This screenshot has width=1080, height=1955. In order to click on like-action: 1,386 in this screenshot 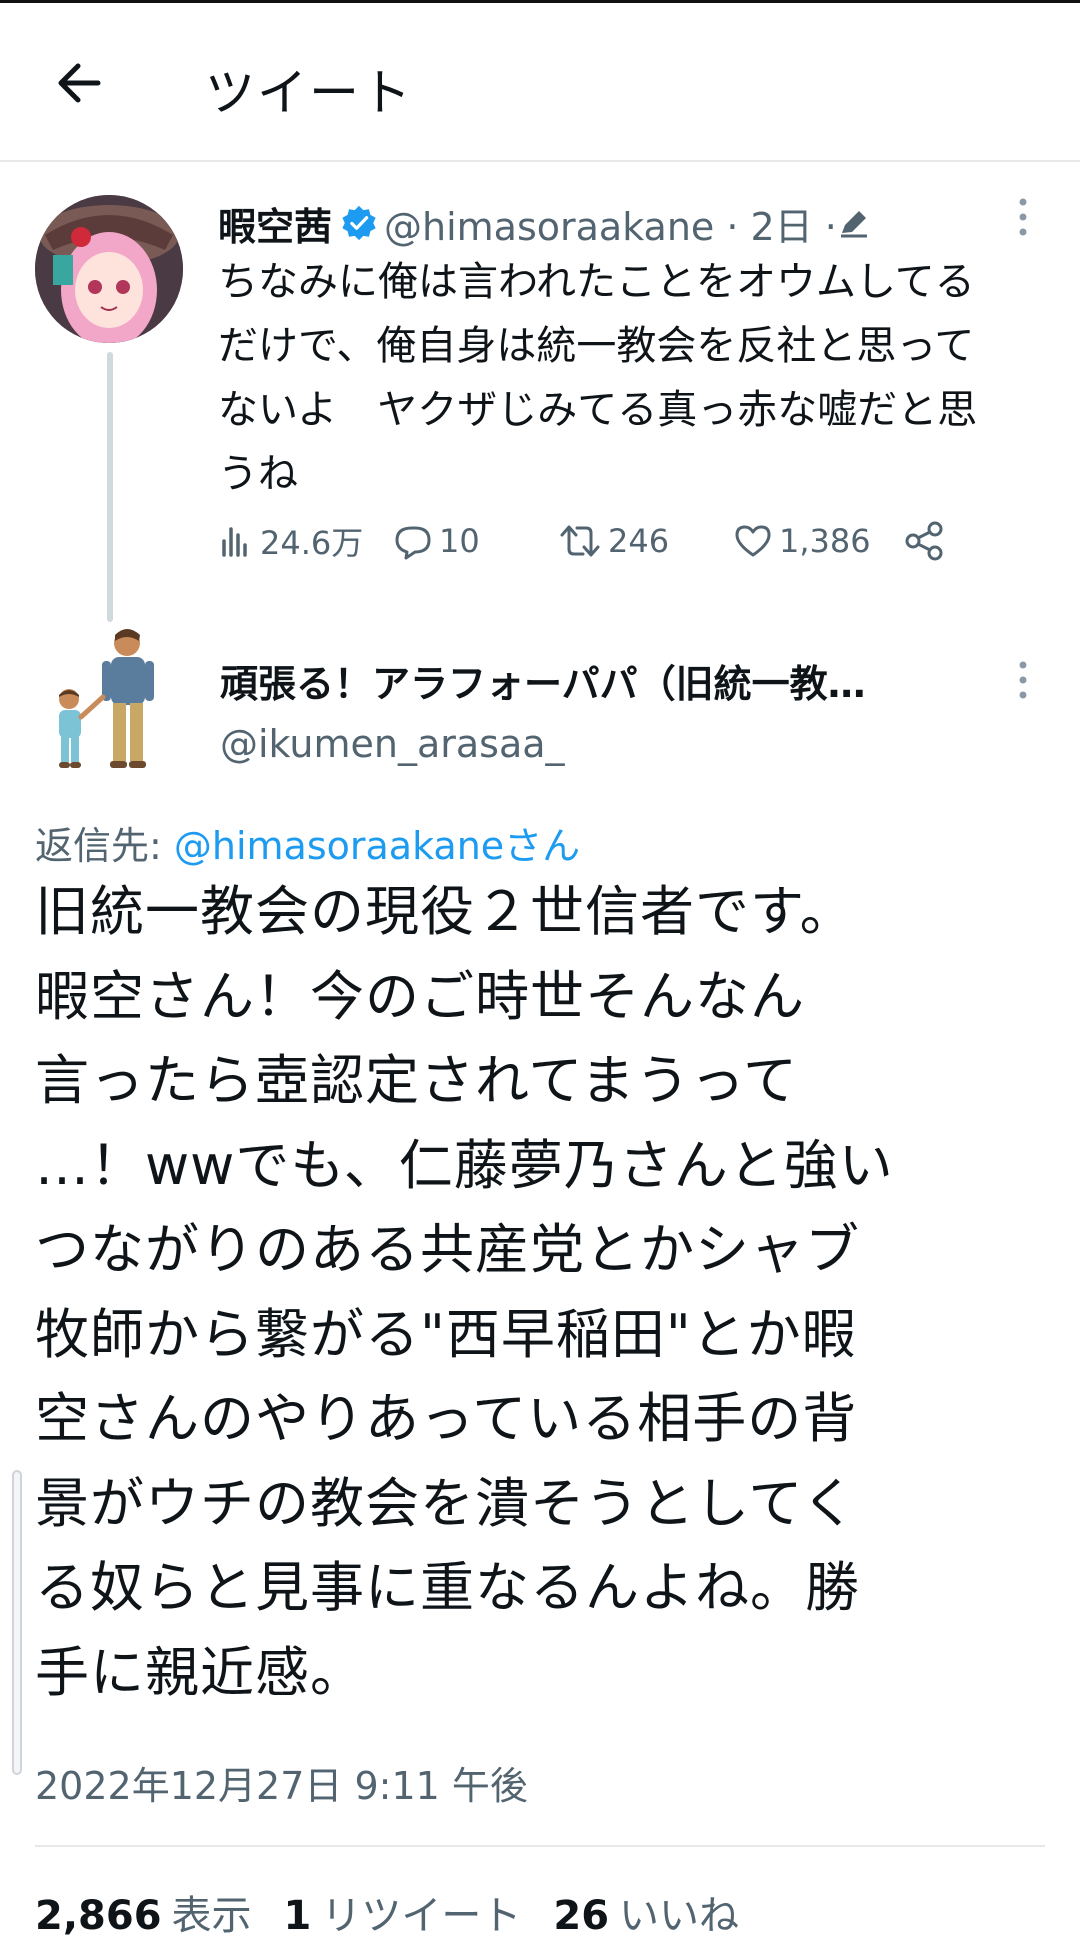, I will do `click(802, 541)`.